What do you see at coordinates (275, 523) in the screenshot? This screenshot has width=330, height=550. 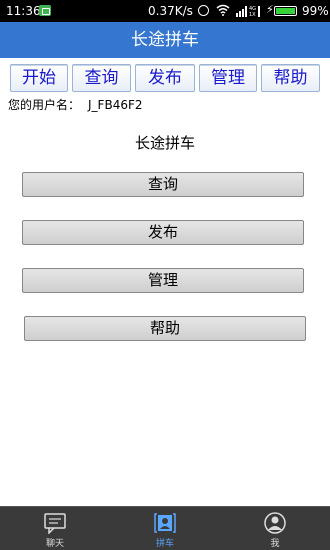 I see `profile-icon` at bounding box center [275, 523].